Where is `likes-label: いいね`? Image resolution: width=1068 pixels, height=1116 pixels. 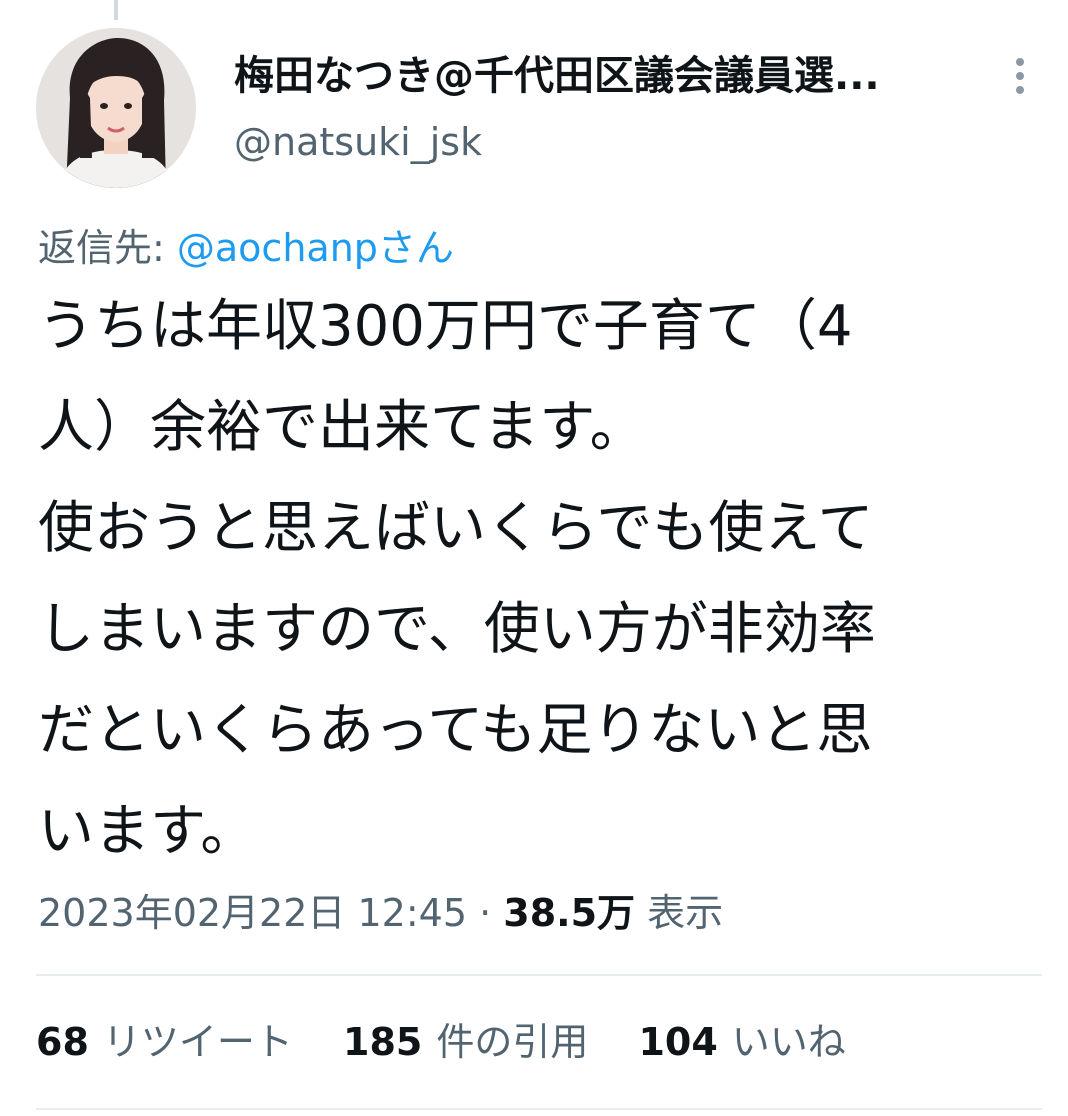 likes-label: いいね is located at coordinates (788, 1042).